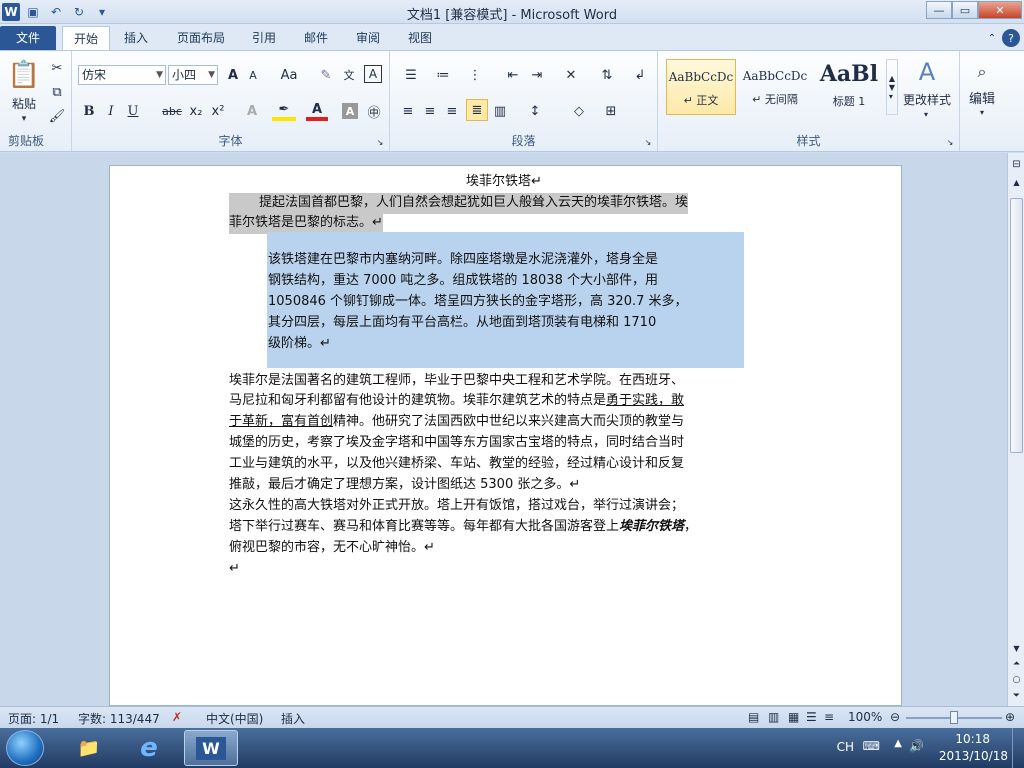  I want to click on font-name-combo: 仿宋 ▼, so click(122, 75).